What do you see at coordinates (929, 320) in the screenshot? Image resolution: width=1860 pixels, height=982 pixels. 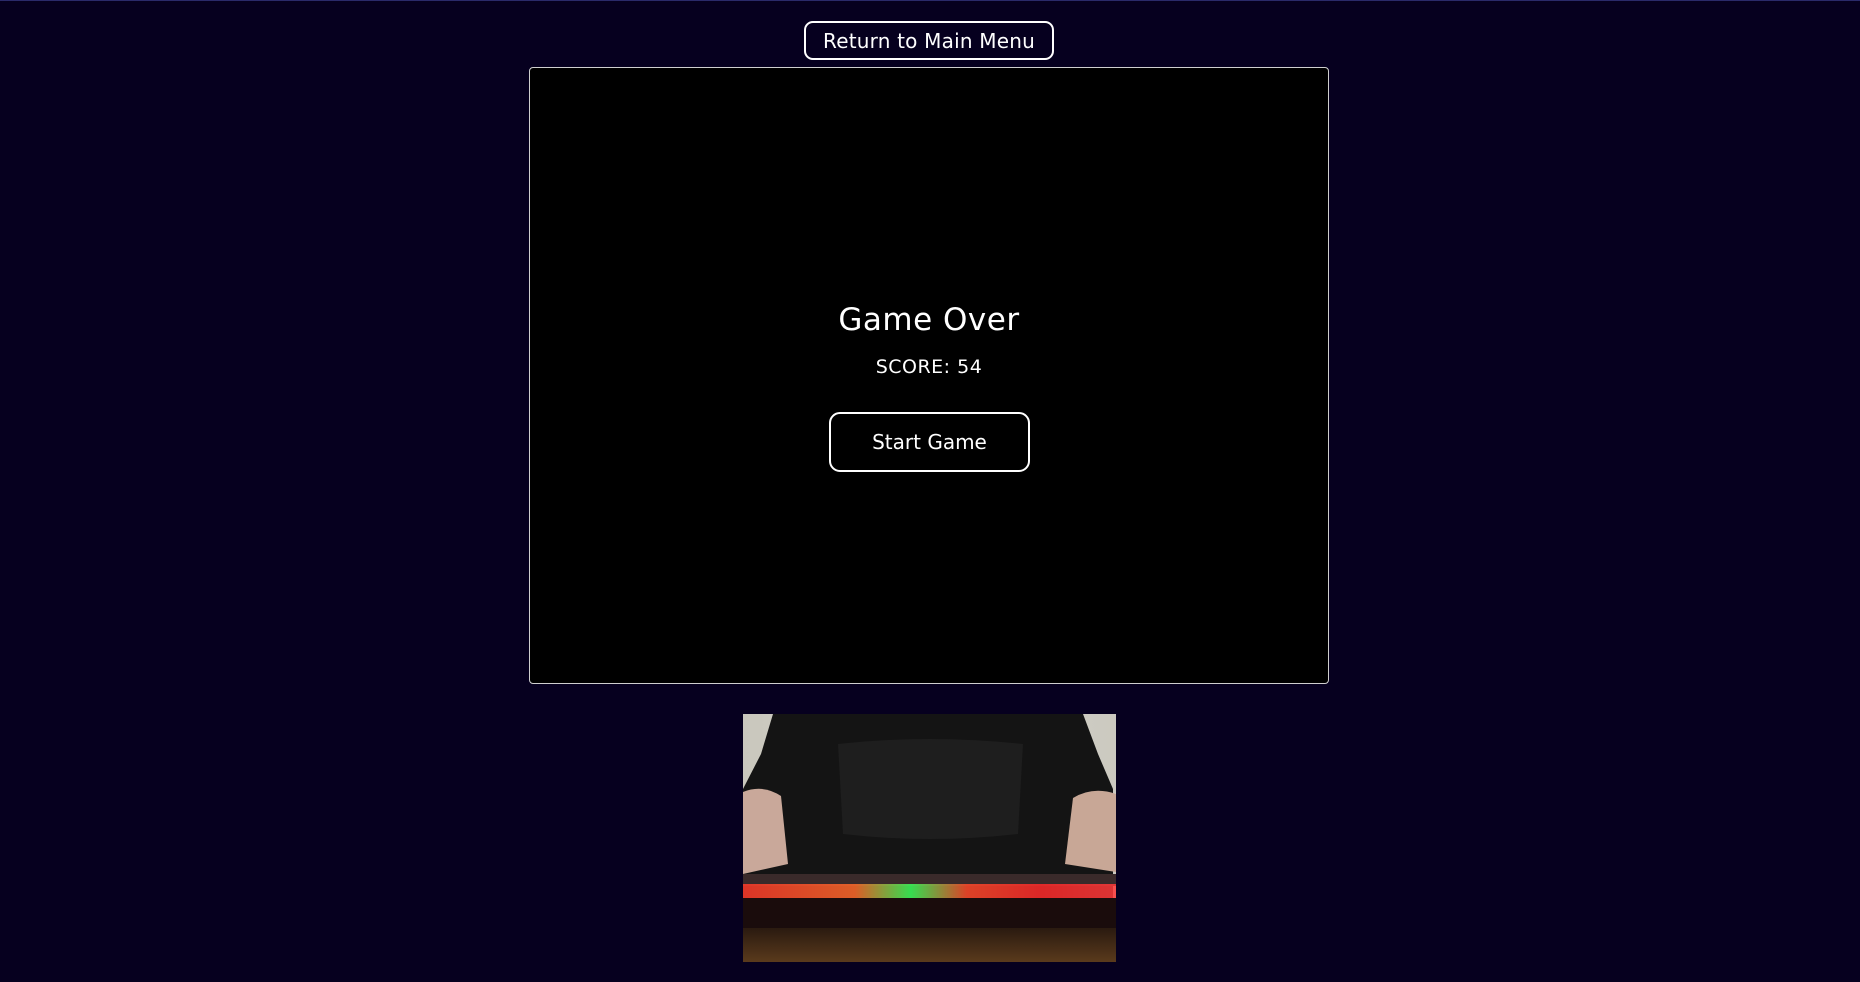 I see `game-over-title: Game Over` at bounding box center [929, 320].